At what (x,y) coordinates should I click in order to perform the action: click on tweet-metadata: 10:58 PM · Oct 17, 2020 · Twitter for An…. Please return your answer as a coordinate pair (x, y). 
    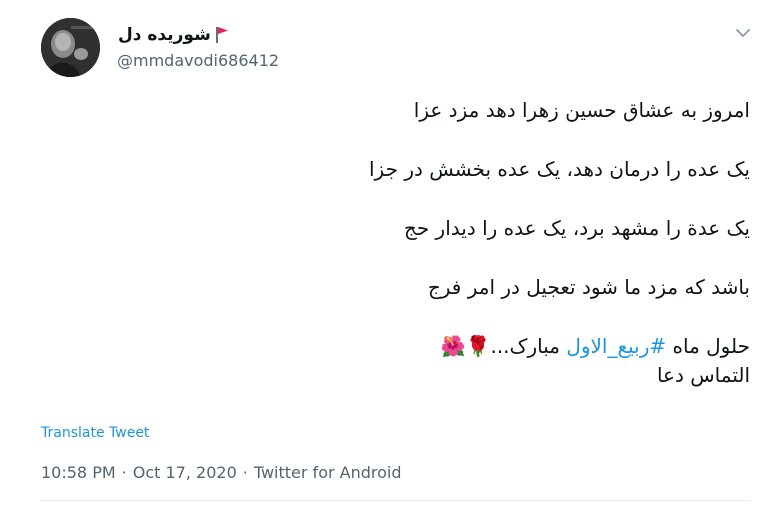
    Looking at the image, I should click on (221, 473).